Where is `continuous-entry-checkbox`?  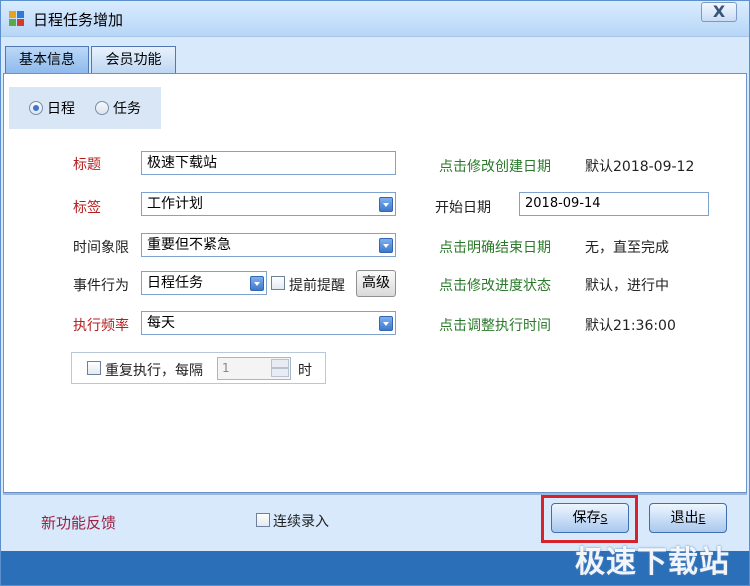 continuous-entry-checkbox is located at coordinates (263, 520).